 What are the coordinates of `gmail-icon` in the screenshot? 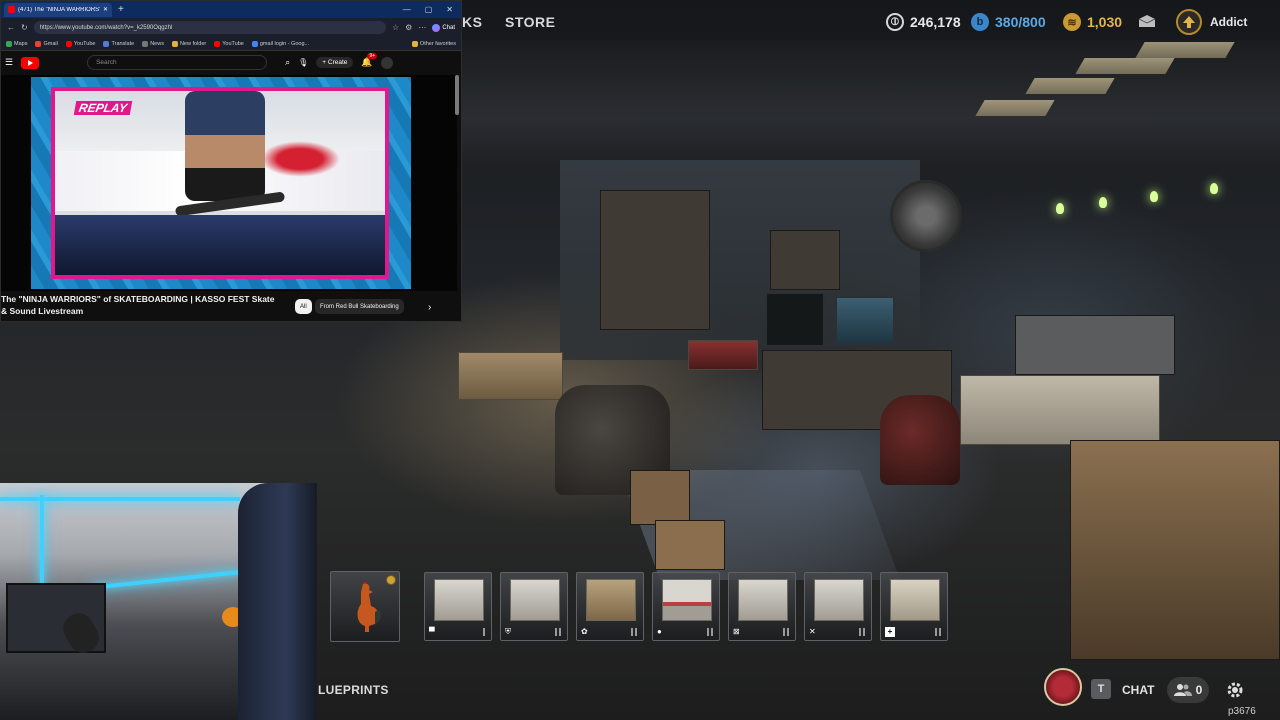 It's located at (38, 43).